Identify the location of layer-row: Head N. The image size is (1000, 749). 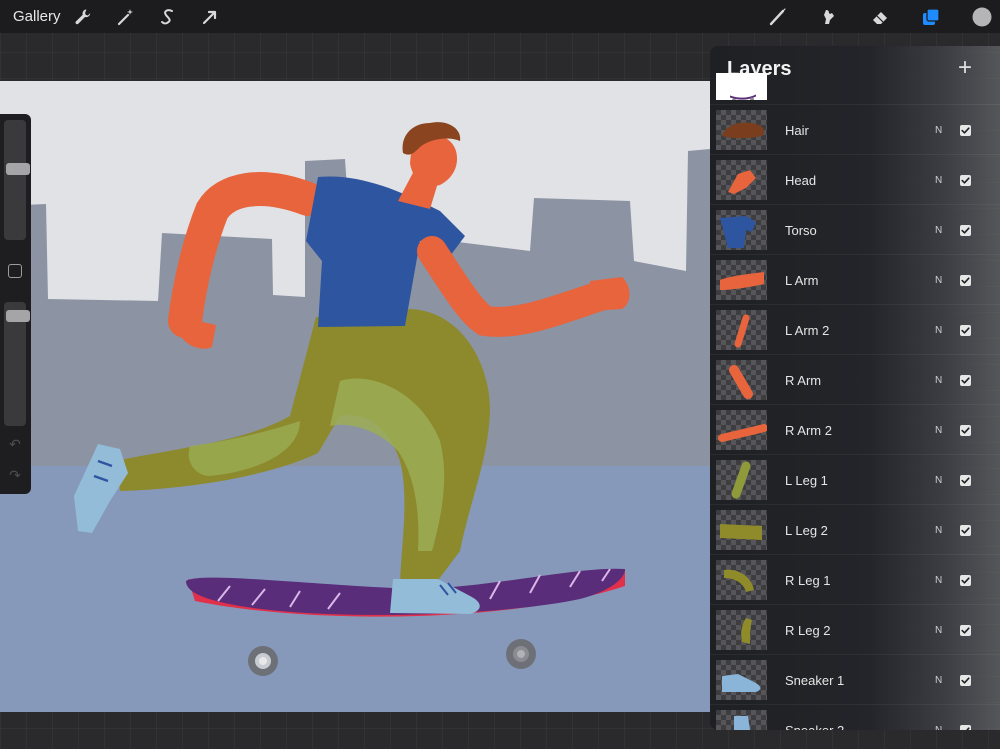
(855, 180).